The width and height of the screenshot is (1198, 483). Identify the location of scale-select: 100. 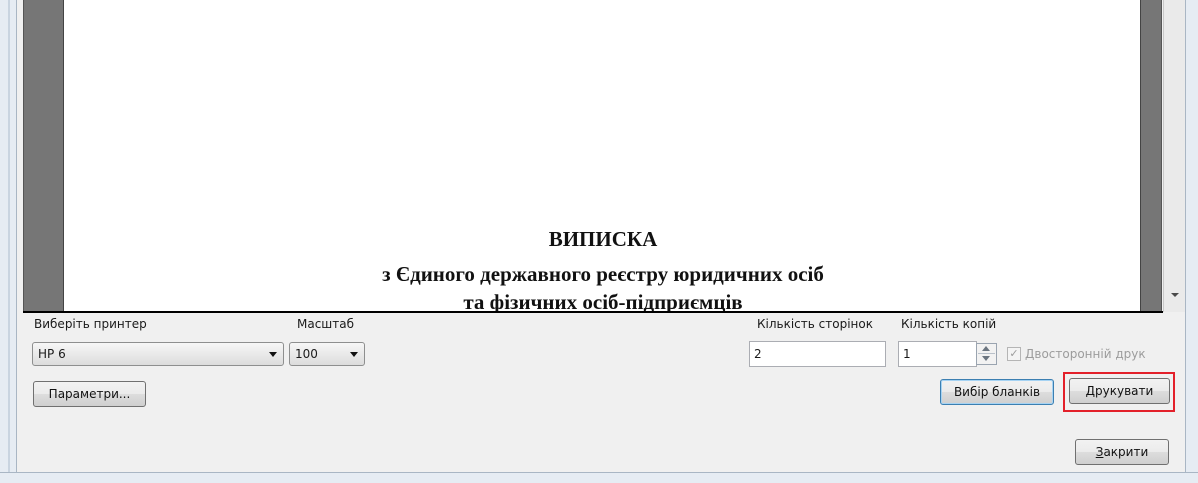
(327, 354).